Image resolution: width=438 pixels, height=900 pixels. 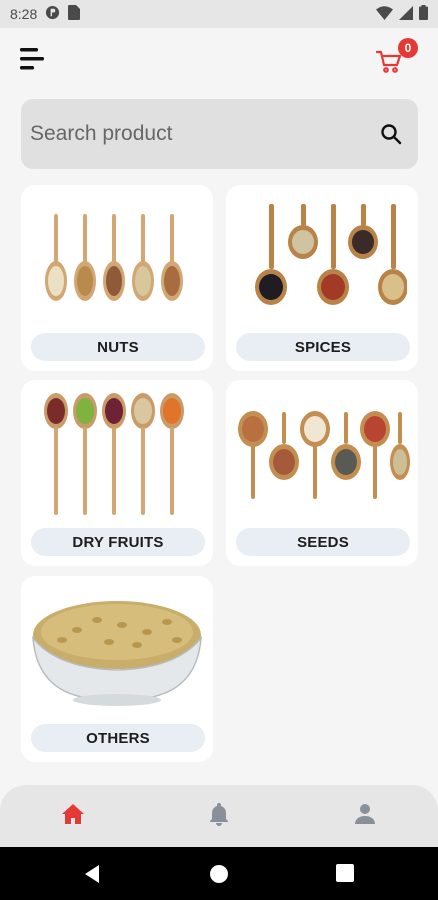 I want to click on back-icon, so click(x=93, y=874).